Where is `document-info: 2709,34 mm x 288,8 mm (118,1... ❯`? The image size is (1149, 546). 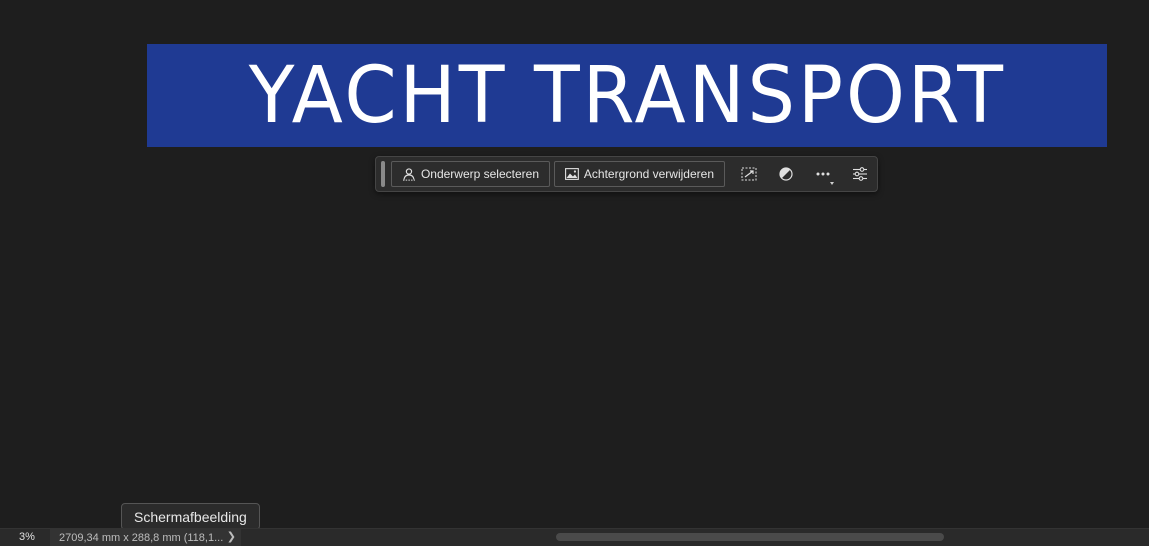 document-info: 2709,34 mm x 288,8 mm (118,1... ❯ is located at coordinates (145, 537).